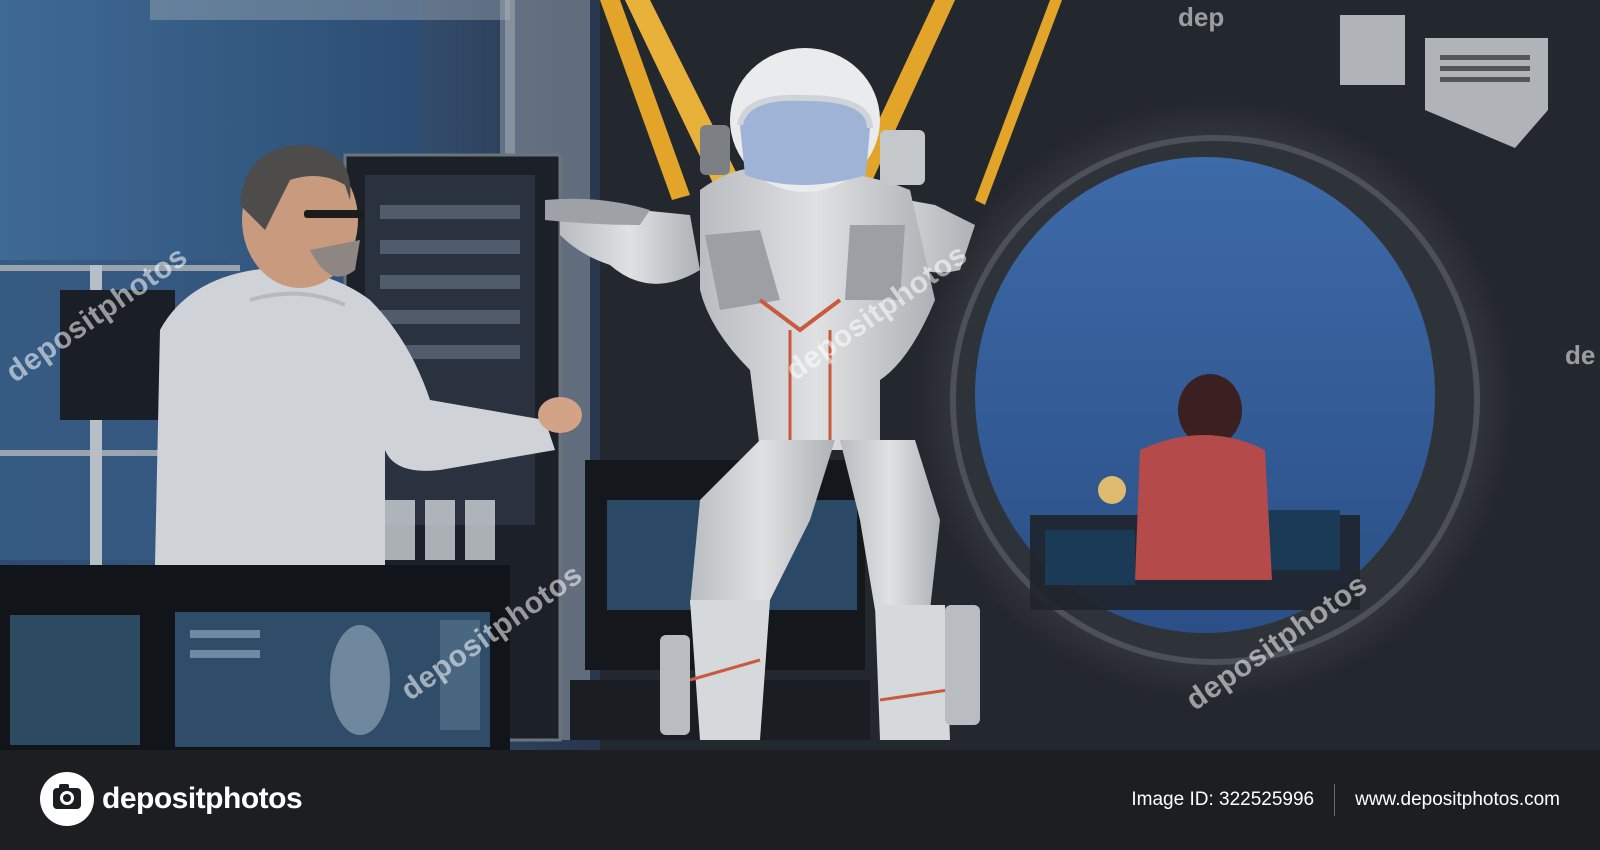 The image size is (1600, 850). What do you see at coordinates (1223, 799) in the screenshot?
I see `image-id: Image ID: 322525996` at bounding box center [1223, 799].